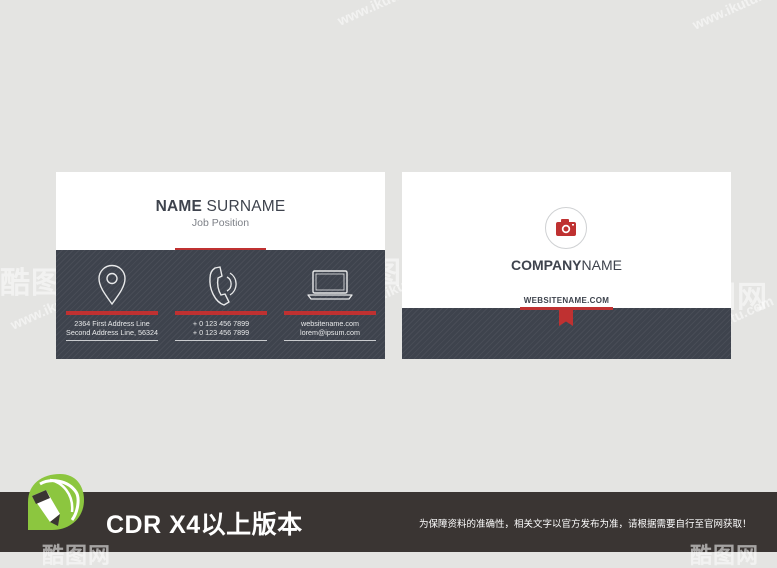 The image size is (777, 568). I want to click on cdr-version-label: CDR X4以上版本, so click(204, 525).